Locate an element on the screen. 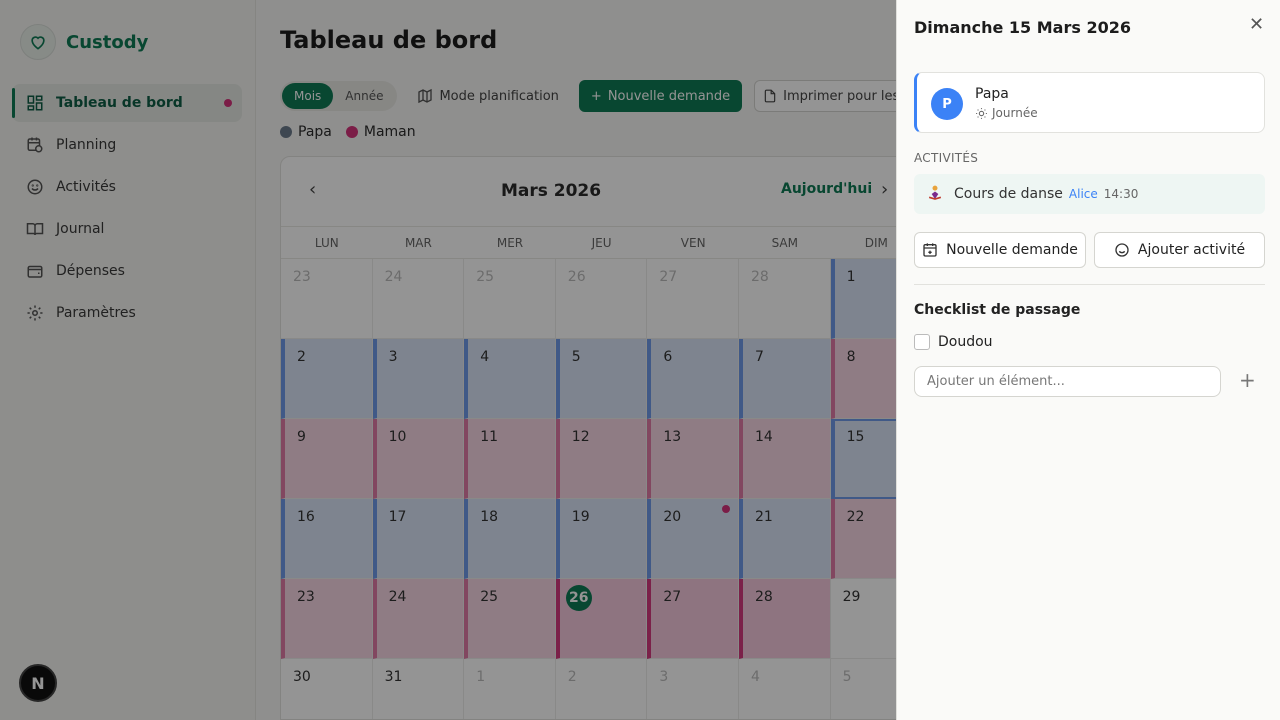 Image resolution: width=1280 pixels, height=720 pixels. activity-time: 14:30 is located at coordinates (1121, 194).